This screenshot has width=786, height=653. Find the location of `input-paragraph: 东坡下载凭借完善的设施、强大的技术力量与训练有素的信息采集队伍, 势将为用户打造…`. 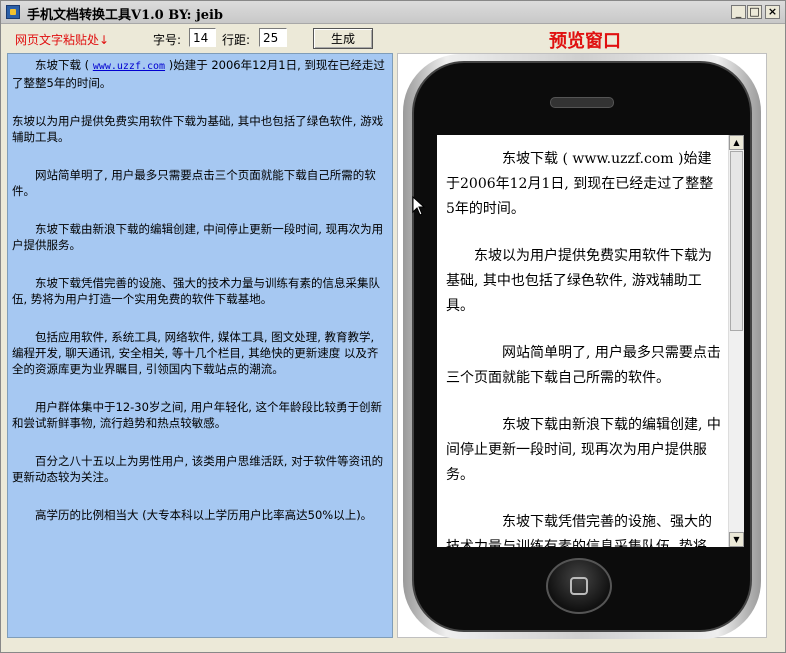

input-paragraph: 东坡下载凭借完善的设施、强大的技术力量与训练有素的信息采集队伍, 势将为用户打造… is located at coordinates (196, 291).